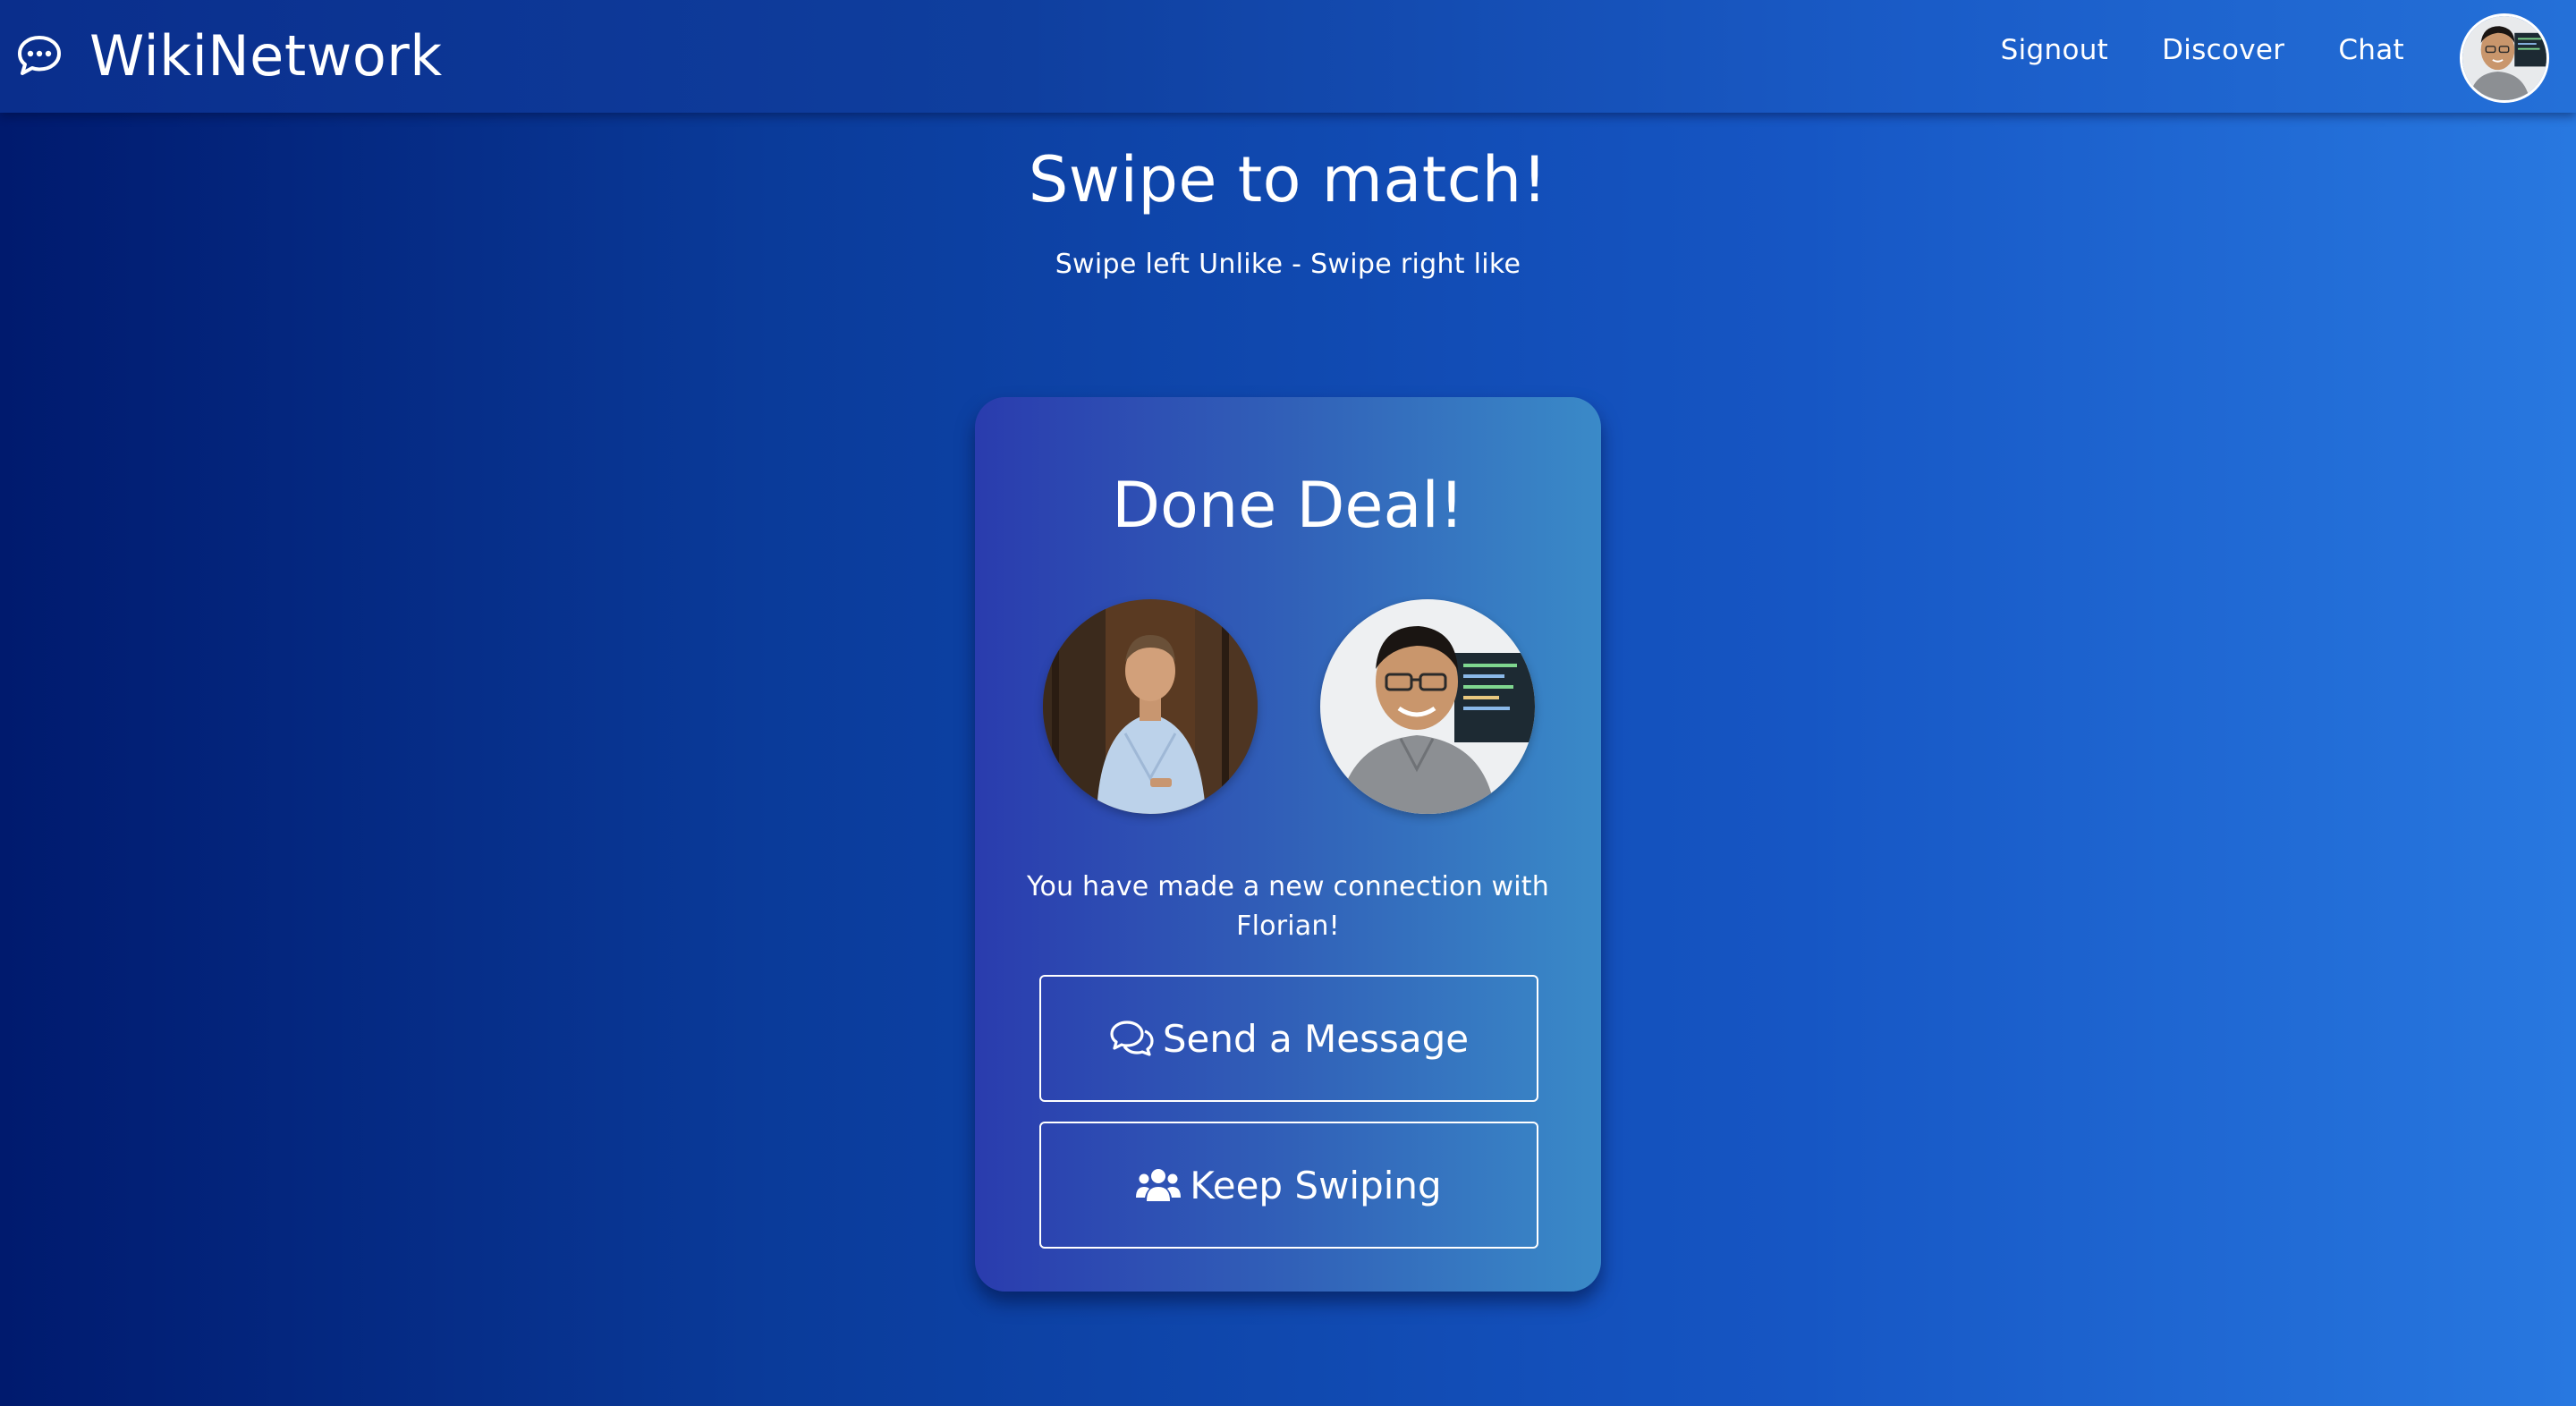  I want to click on match-avatar-self-image, so click(1427, 707).